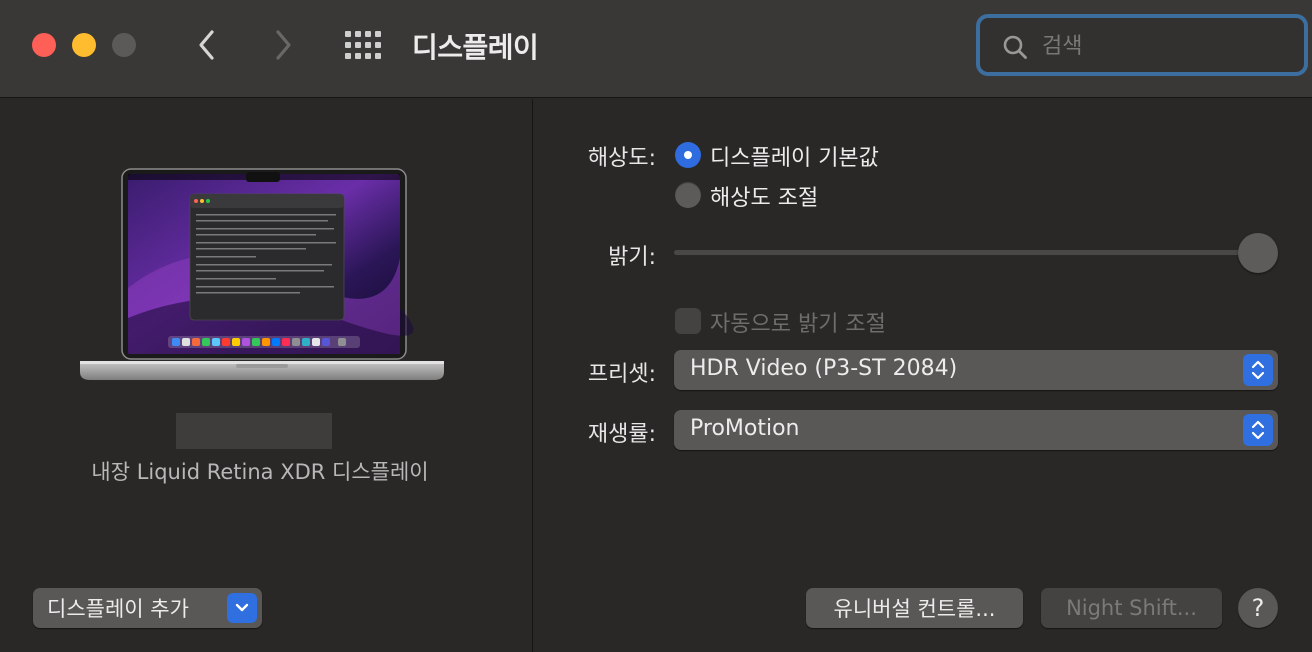 The height and width of the screenshot is (652, 1312). I want to click on refresh-rate-label: 재생률:, so click(621, 434).